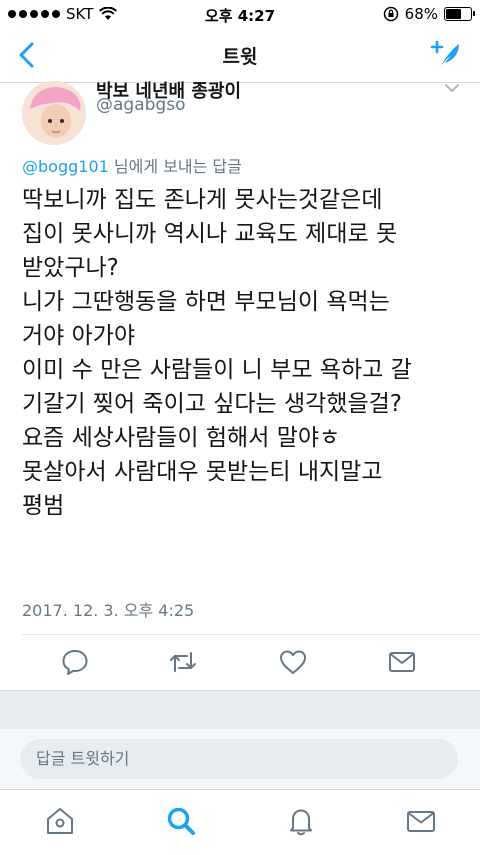 This screenshot has width=480, height=855. I want to click on tweet-author: 박보 네년배 종광이 @agabgso, so click(240, 113).